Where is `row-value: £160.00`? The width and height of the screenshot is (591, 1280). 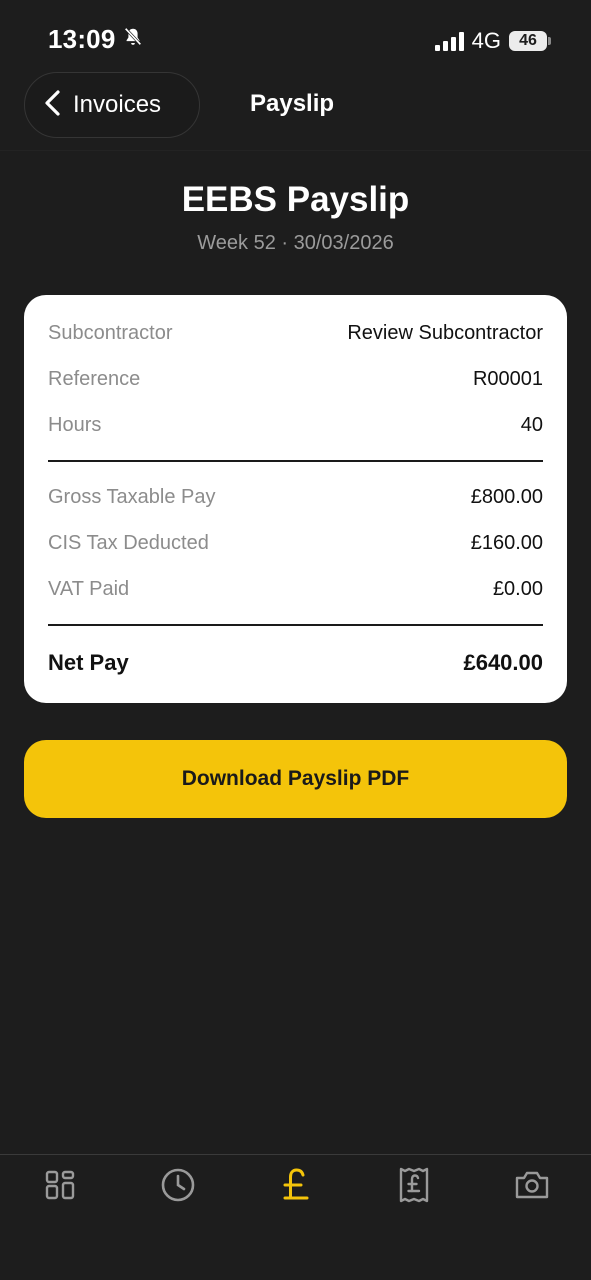
row-value: £160.00 is located at coordinates (506, 542).